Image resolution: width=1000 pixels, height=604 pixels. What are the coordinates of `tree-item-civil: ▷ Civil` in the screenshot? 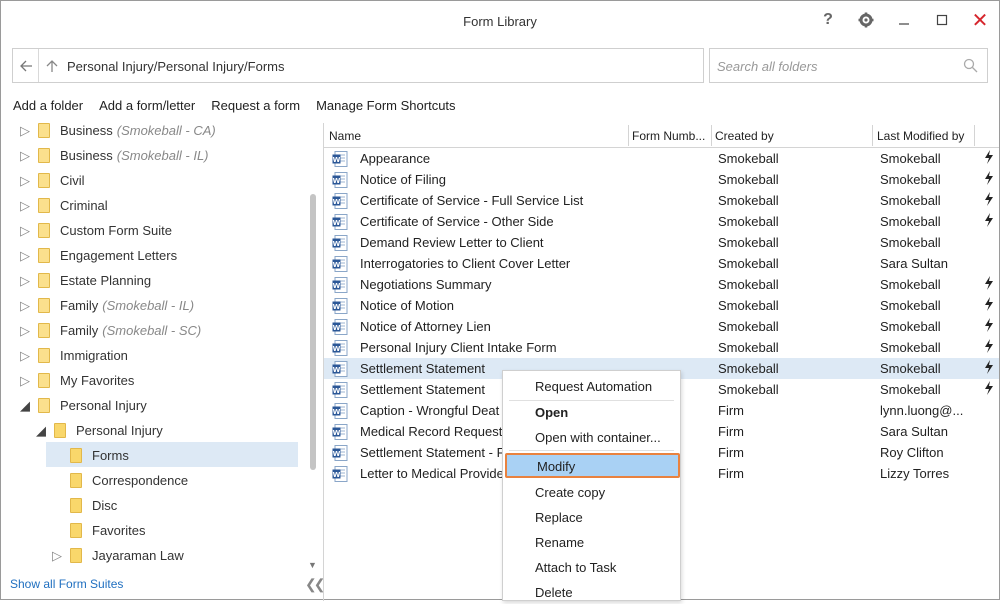 It's located at (51, 180).